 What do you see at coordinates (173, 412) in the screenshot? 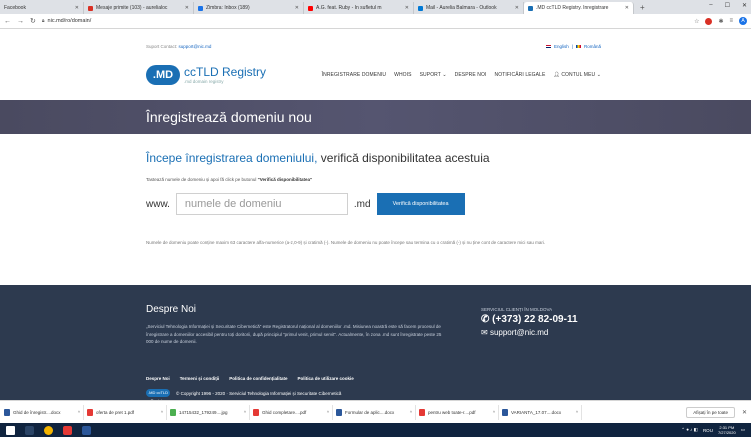
I see `image-file-icon` at bounding box center [173, 412].